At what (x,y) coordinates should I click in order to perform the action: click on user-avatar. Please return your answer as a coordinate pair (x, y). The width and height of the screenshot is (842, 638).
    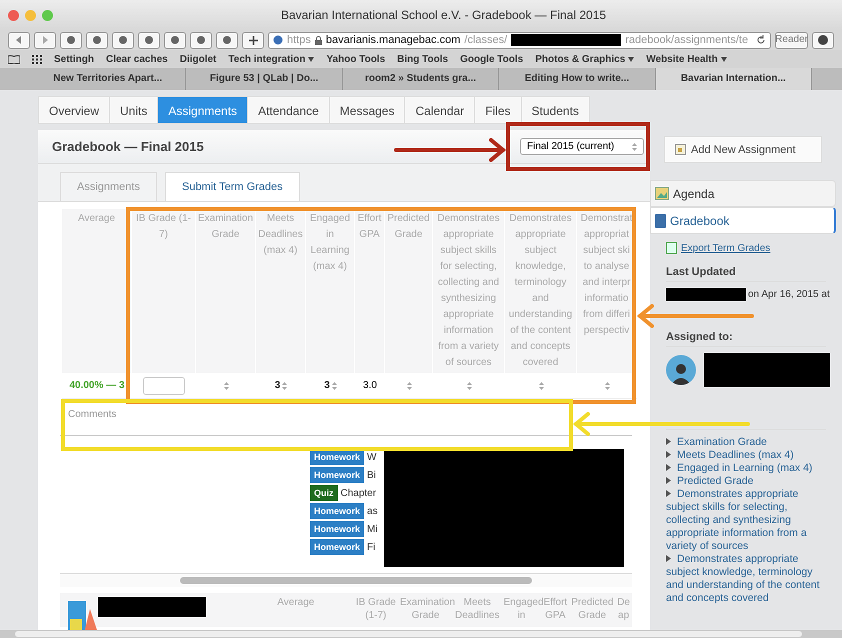
    Looking at the image, I should click on (681, 370).